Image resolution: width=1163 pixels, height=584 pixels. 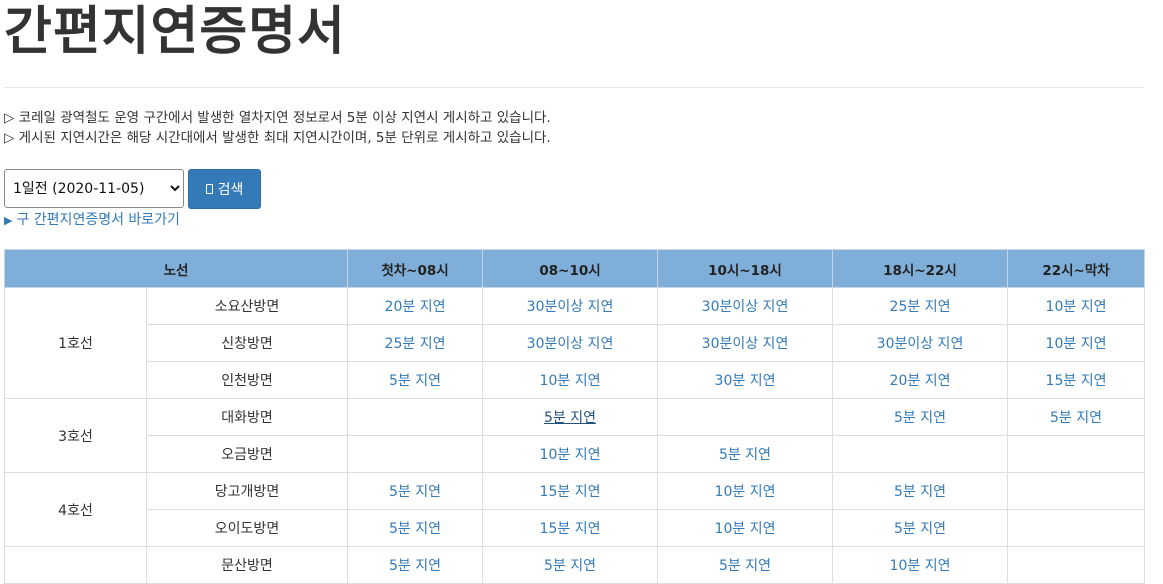 I want to click on header-line: 노선, so click(x=176, y=268).